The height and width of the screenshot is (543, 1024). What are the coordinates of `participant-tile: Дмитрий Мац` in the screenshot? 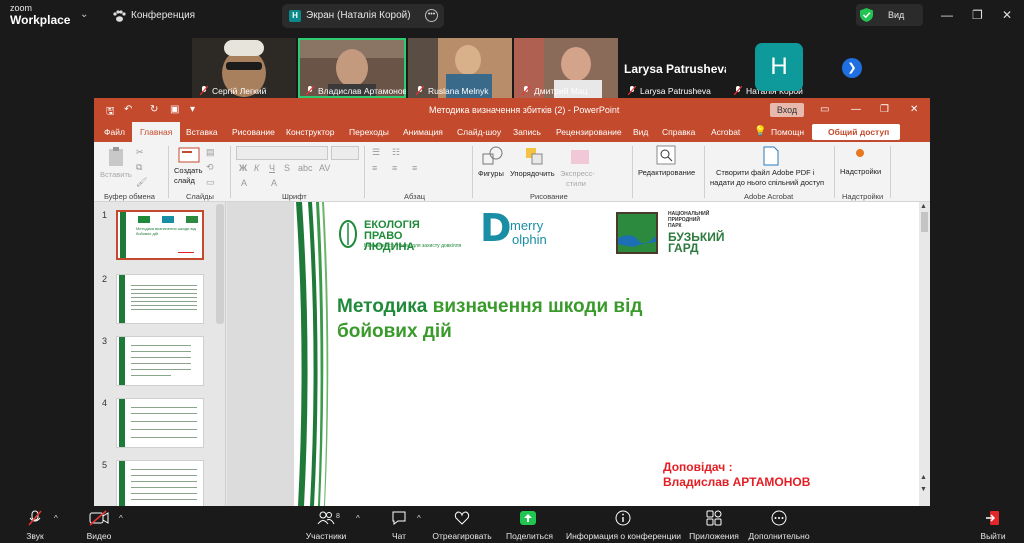 It's located at (566, 68).